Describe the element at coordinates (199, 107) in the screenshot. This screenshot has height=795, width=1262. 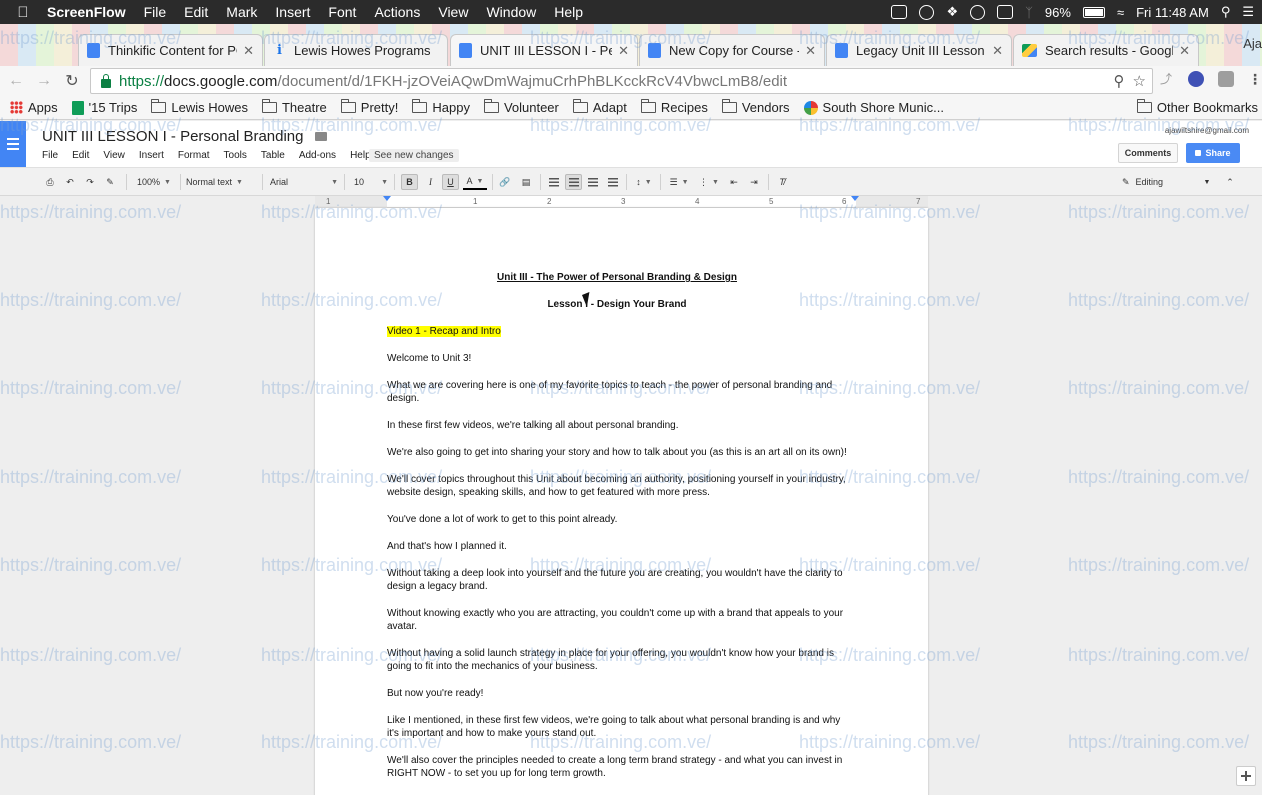
I see `bookmark-lewis-howes: Lewis Howes` at that location.